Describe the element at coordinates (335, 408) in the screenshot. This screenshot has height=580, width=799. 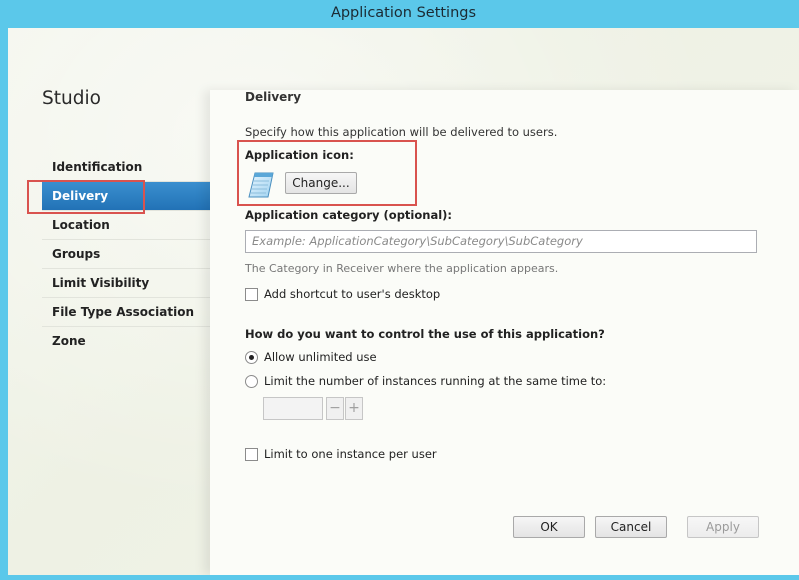
I see `decrement-button: −` at that location.